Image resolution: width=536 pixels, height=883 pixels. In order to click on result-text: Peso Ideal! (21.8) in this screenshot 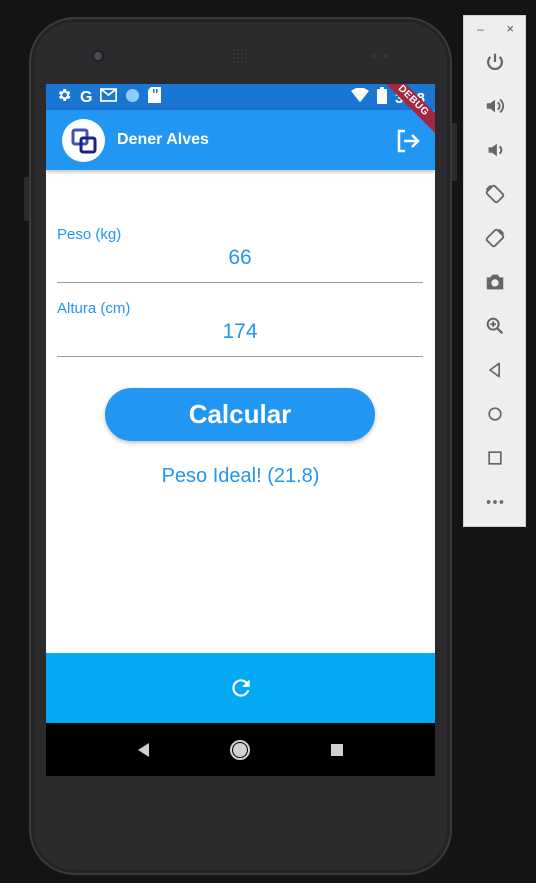, I will do `click(240, 476)`.